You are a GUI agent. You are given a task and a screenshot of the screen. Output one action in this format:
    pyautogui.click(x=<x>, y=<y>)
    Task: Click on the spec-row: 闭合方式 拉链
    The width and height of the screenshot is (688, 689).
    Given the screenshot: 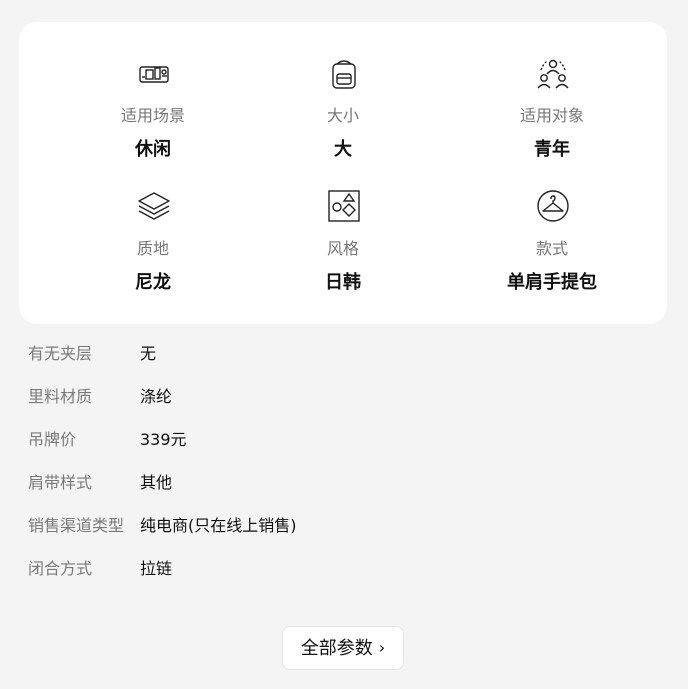 What is the action you would take?
    pyautogui.click(x=348, y=580)
    